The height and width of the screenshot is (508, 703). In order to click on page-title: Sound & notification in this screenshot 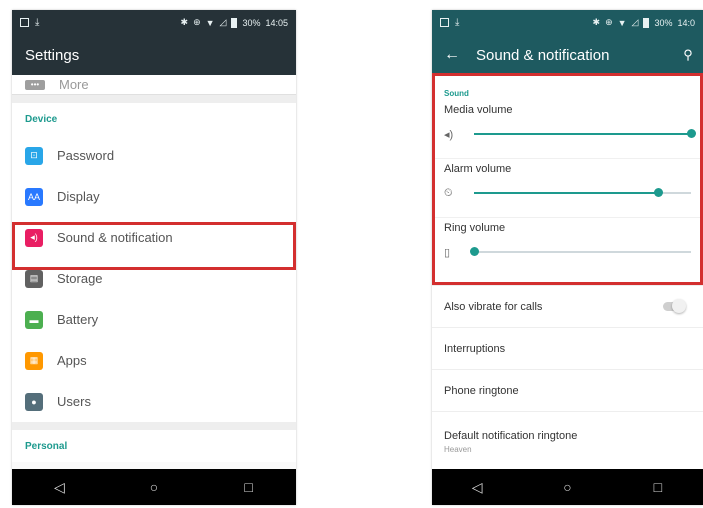, I will do `click(543, 55)`.